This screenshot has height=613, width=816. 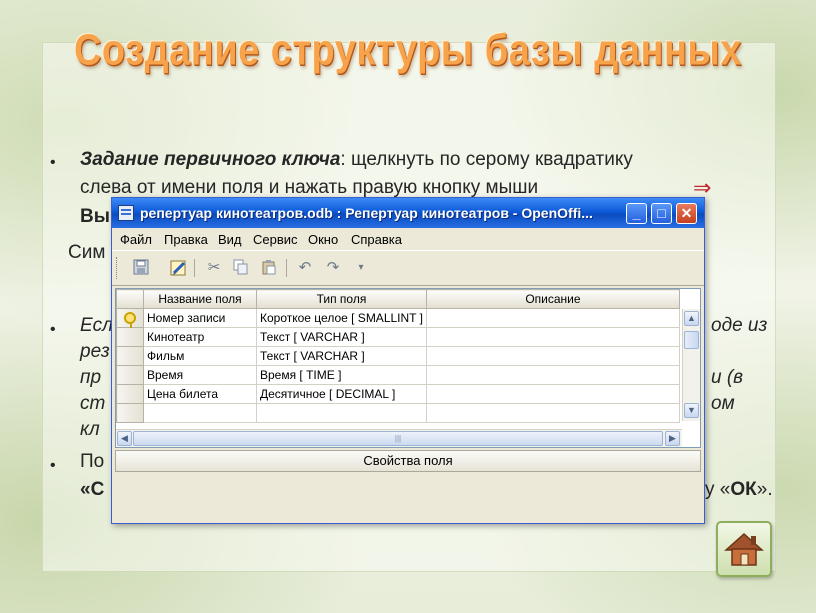 What do you see at coordinates (96, 325) in the screenshot?
I see `bullet2-line1-start: Есл` at bounding box center [96, 325].